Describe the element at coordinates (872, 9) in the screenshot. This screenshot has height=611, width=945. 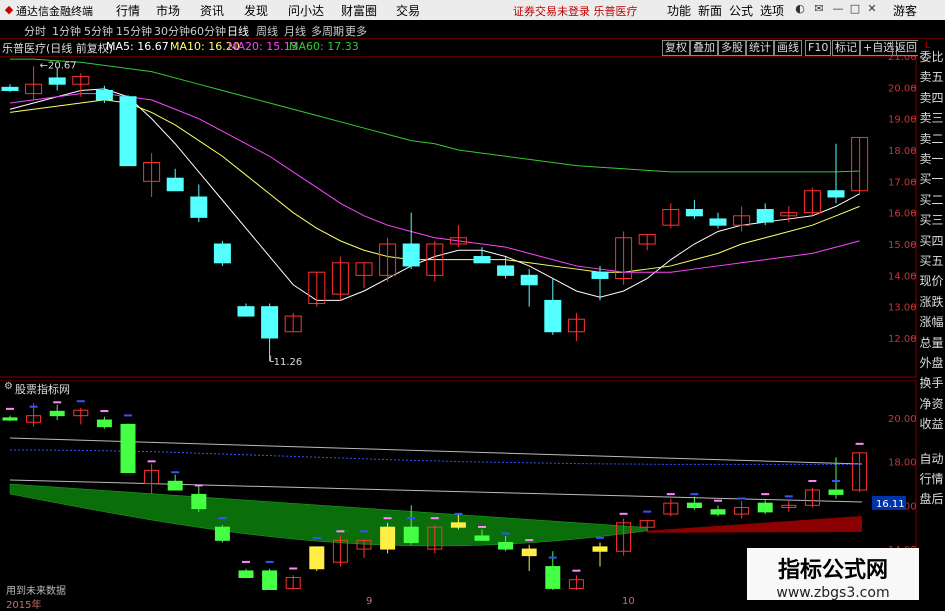
I see `close-icon: ✕` at that location.